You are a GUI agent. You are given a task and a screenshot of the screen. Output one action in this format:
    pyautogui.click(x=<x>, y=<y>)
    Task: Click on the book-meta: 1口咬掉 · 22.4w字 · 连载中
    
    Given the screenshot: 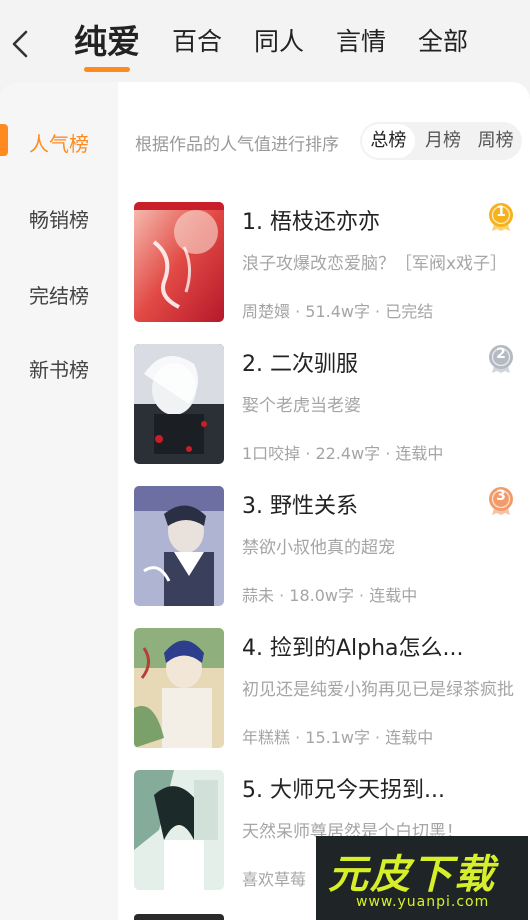 What is the action you would take?
    pyautogui.click(x=343, y=453)
    